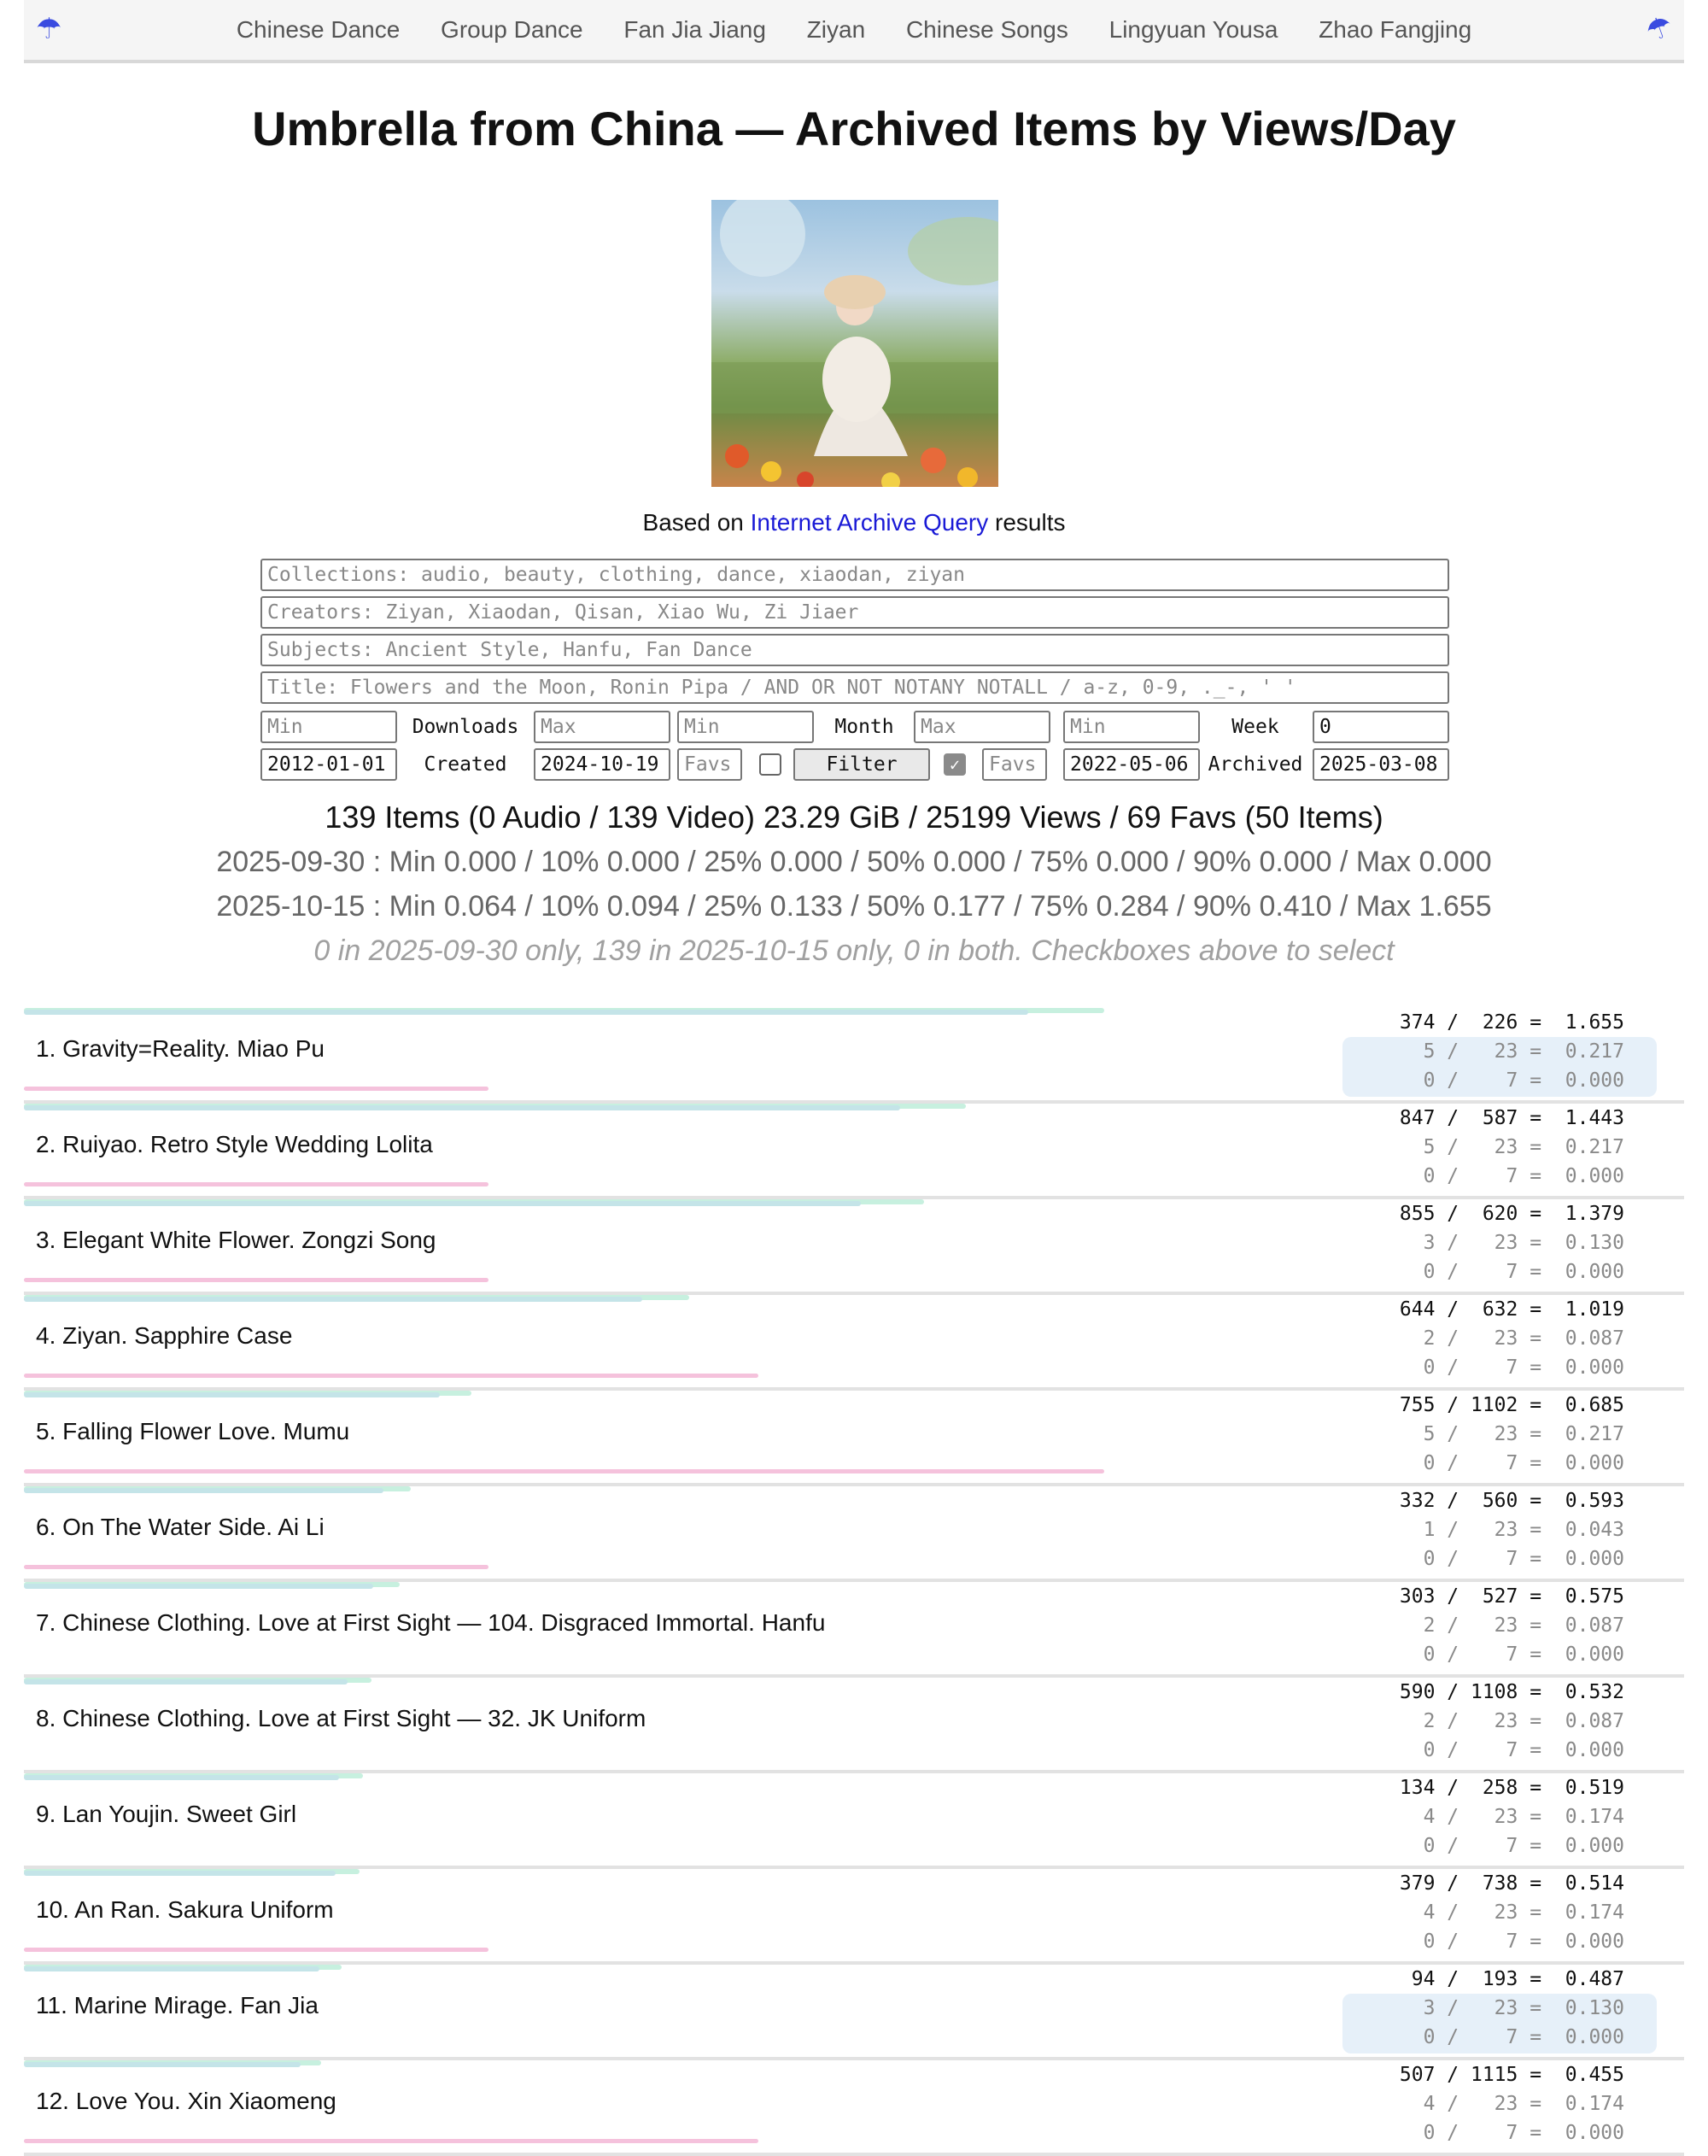 This screenshot has height=2156, width=1708. Describe the element at coordinates (854, 688) in the screenshot. I see `title-input` at that location.